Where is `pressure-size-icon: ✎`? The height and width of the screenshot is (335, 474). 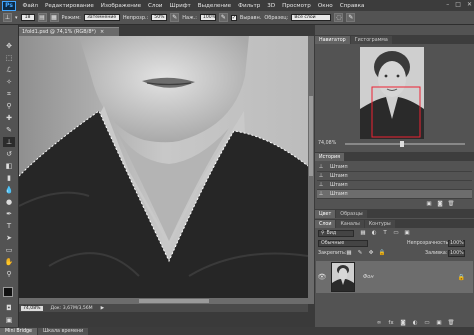 pressure-size-icon: ✎ is located at coordinates (351, 17).